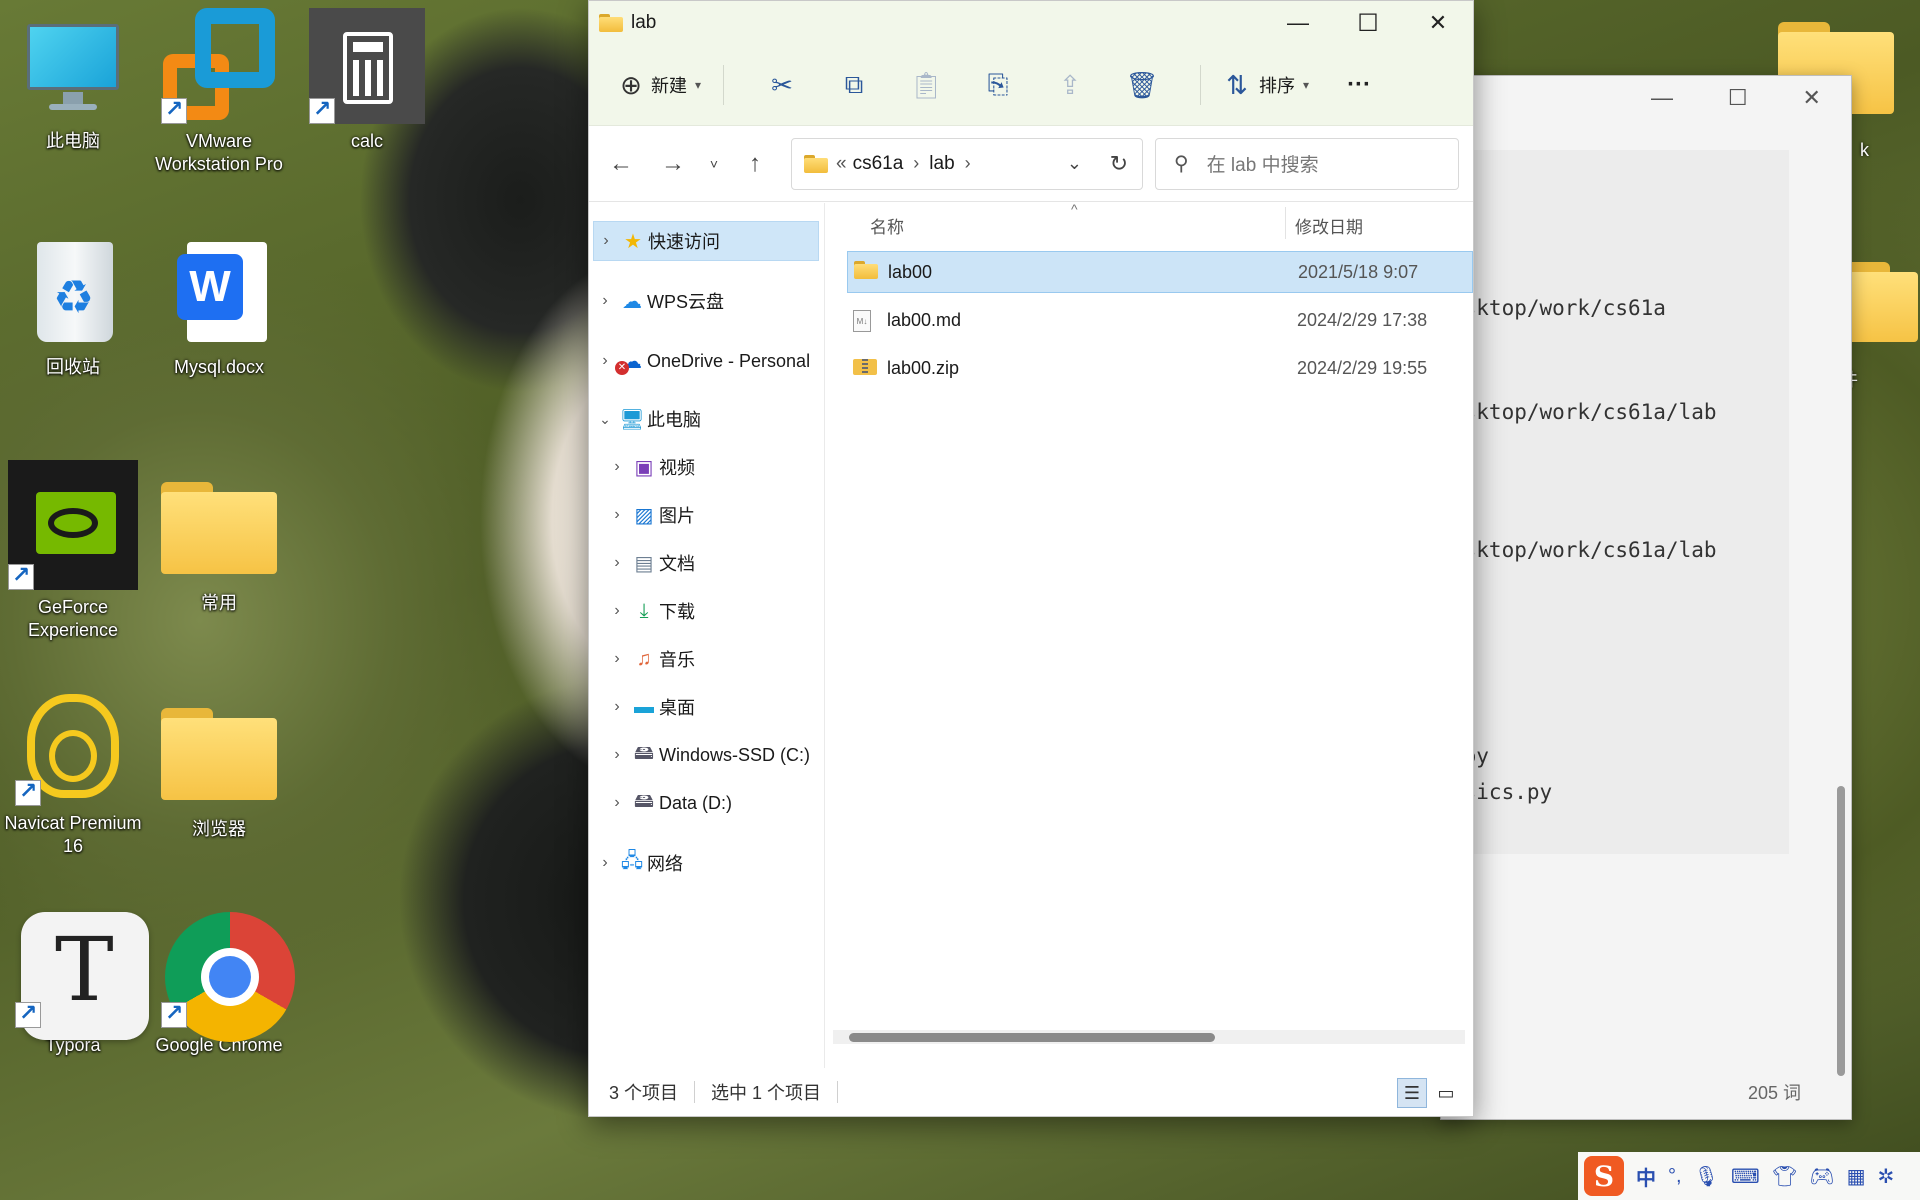 The width and height of the screenshot is (1920, 1200). I want to click on zip-folder-icon, so click(865, 366).